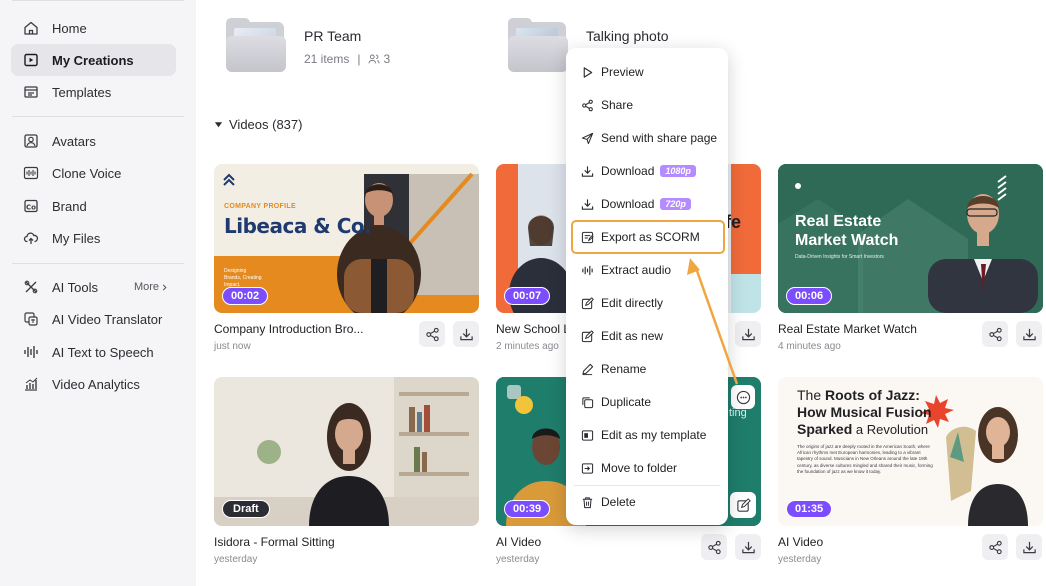 The height and width of the screenshot is (586, 1046). I want to click on menu-item-delete: Delete, so click(647, 502).